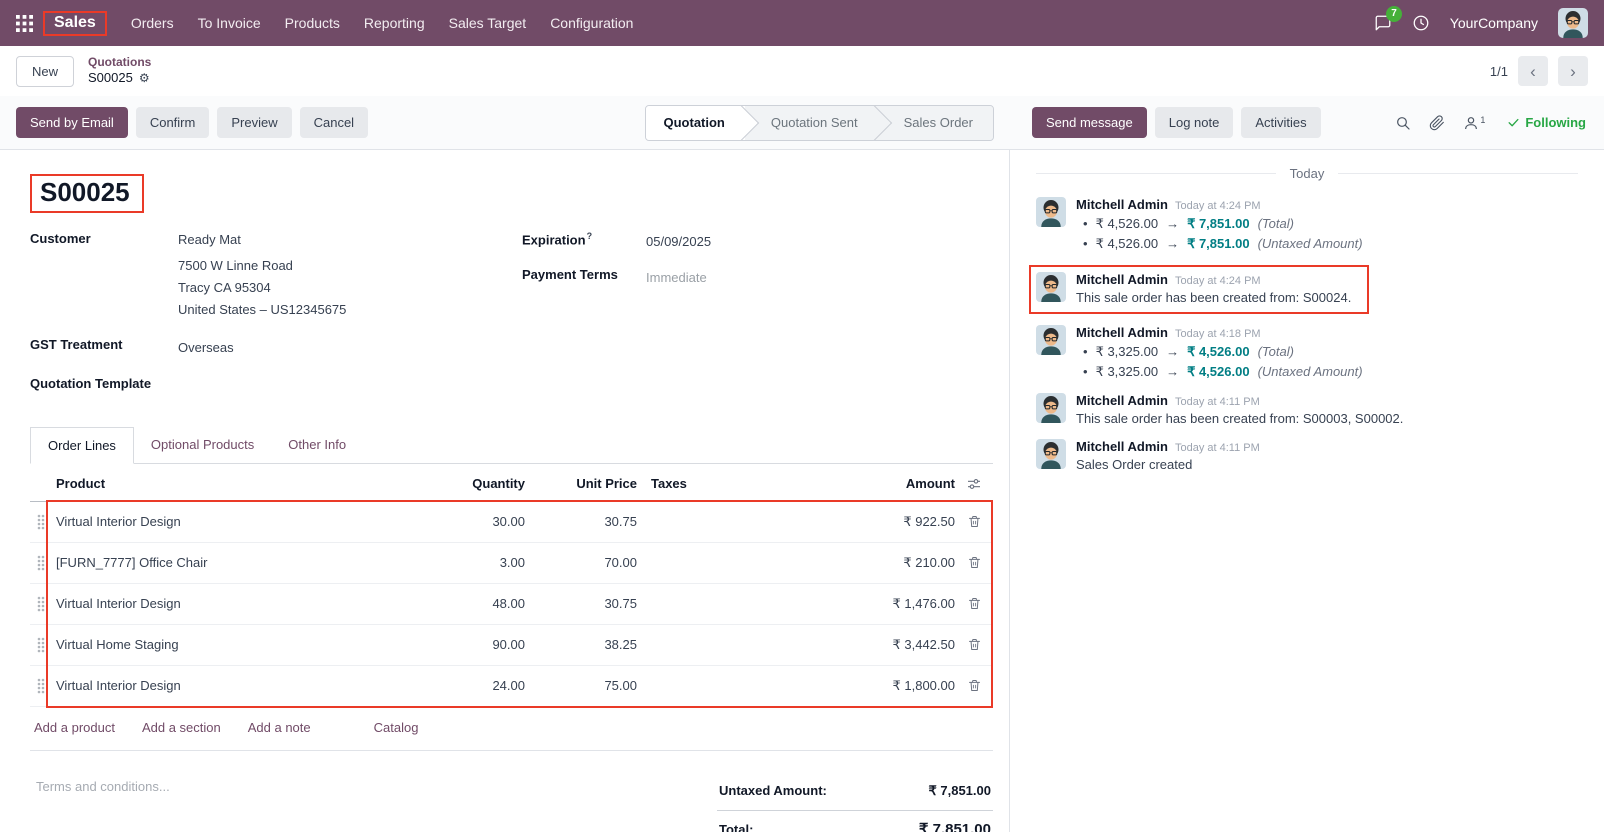 The width and height of the screenshot is (1604, 832). I want to click on breadcrumb-current: S00025, so click(110, 78).